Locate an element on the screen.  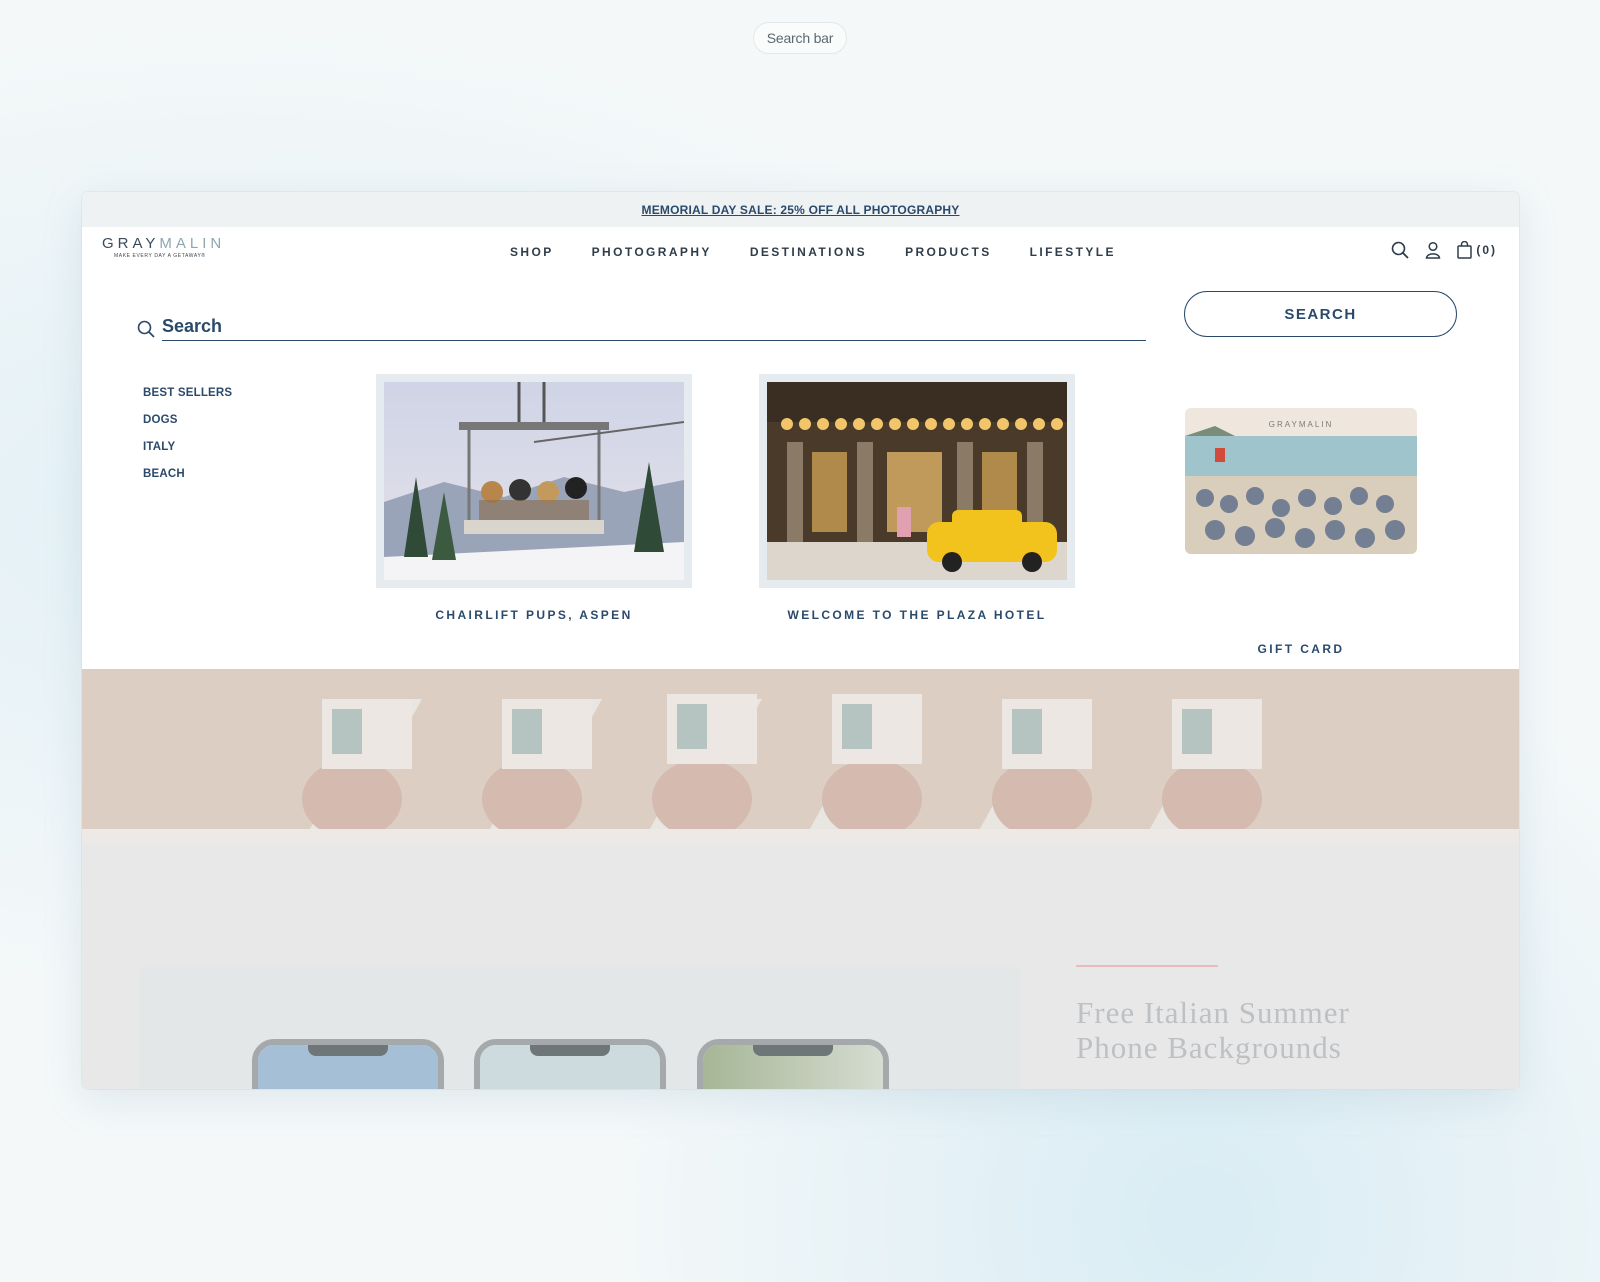
search-bar: SEARCH is located at coordinates (800, 324).